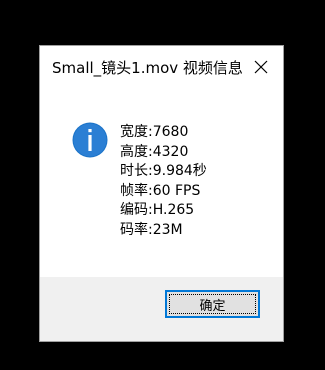 This screenshot has width=325, height=370. I want to click on info-value: 9.984秒, so click(179, 171).